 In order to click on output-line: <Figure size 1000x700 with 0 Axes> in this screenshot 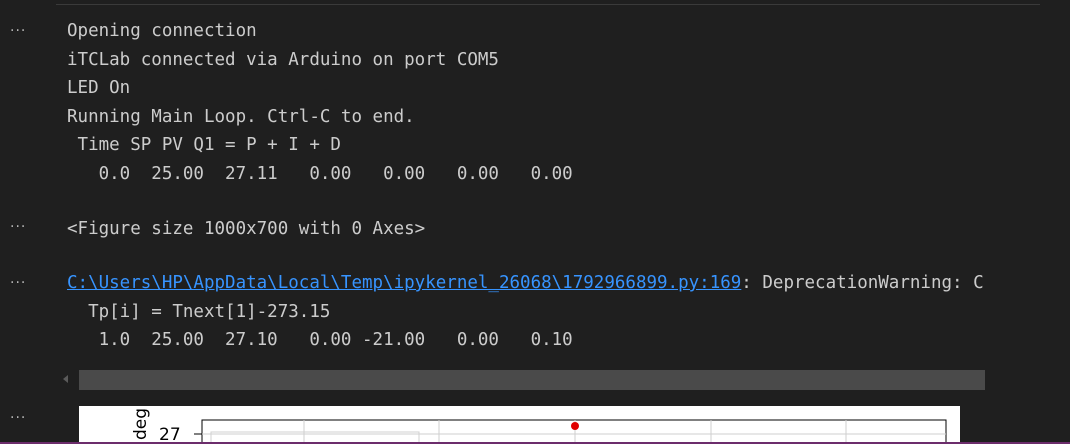, I will do `click(246, 229)`.